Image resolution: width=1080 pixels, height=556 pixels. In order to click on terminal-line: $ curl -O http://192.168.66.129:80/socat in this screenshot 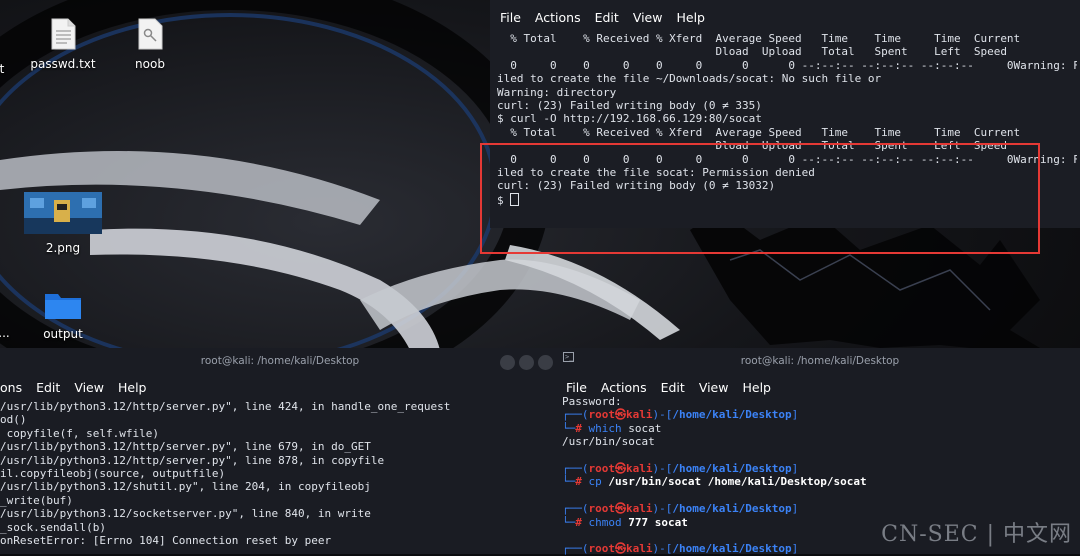, I will do `click(629, 119)`.